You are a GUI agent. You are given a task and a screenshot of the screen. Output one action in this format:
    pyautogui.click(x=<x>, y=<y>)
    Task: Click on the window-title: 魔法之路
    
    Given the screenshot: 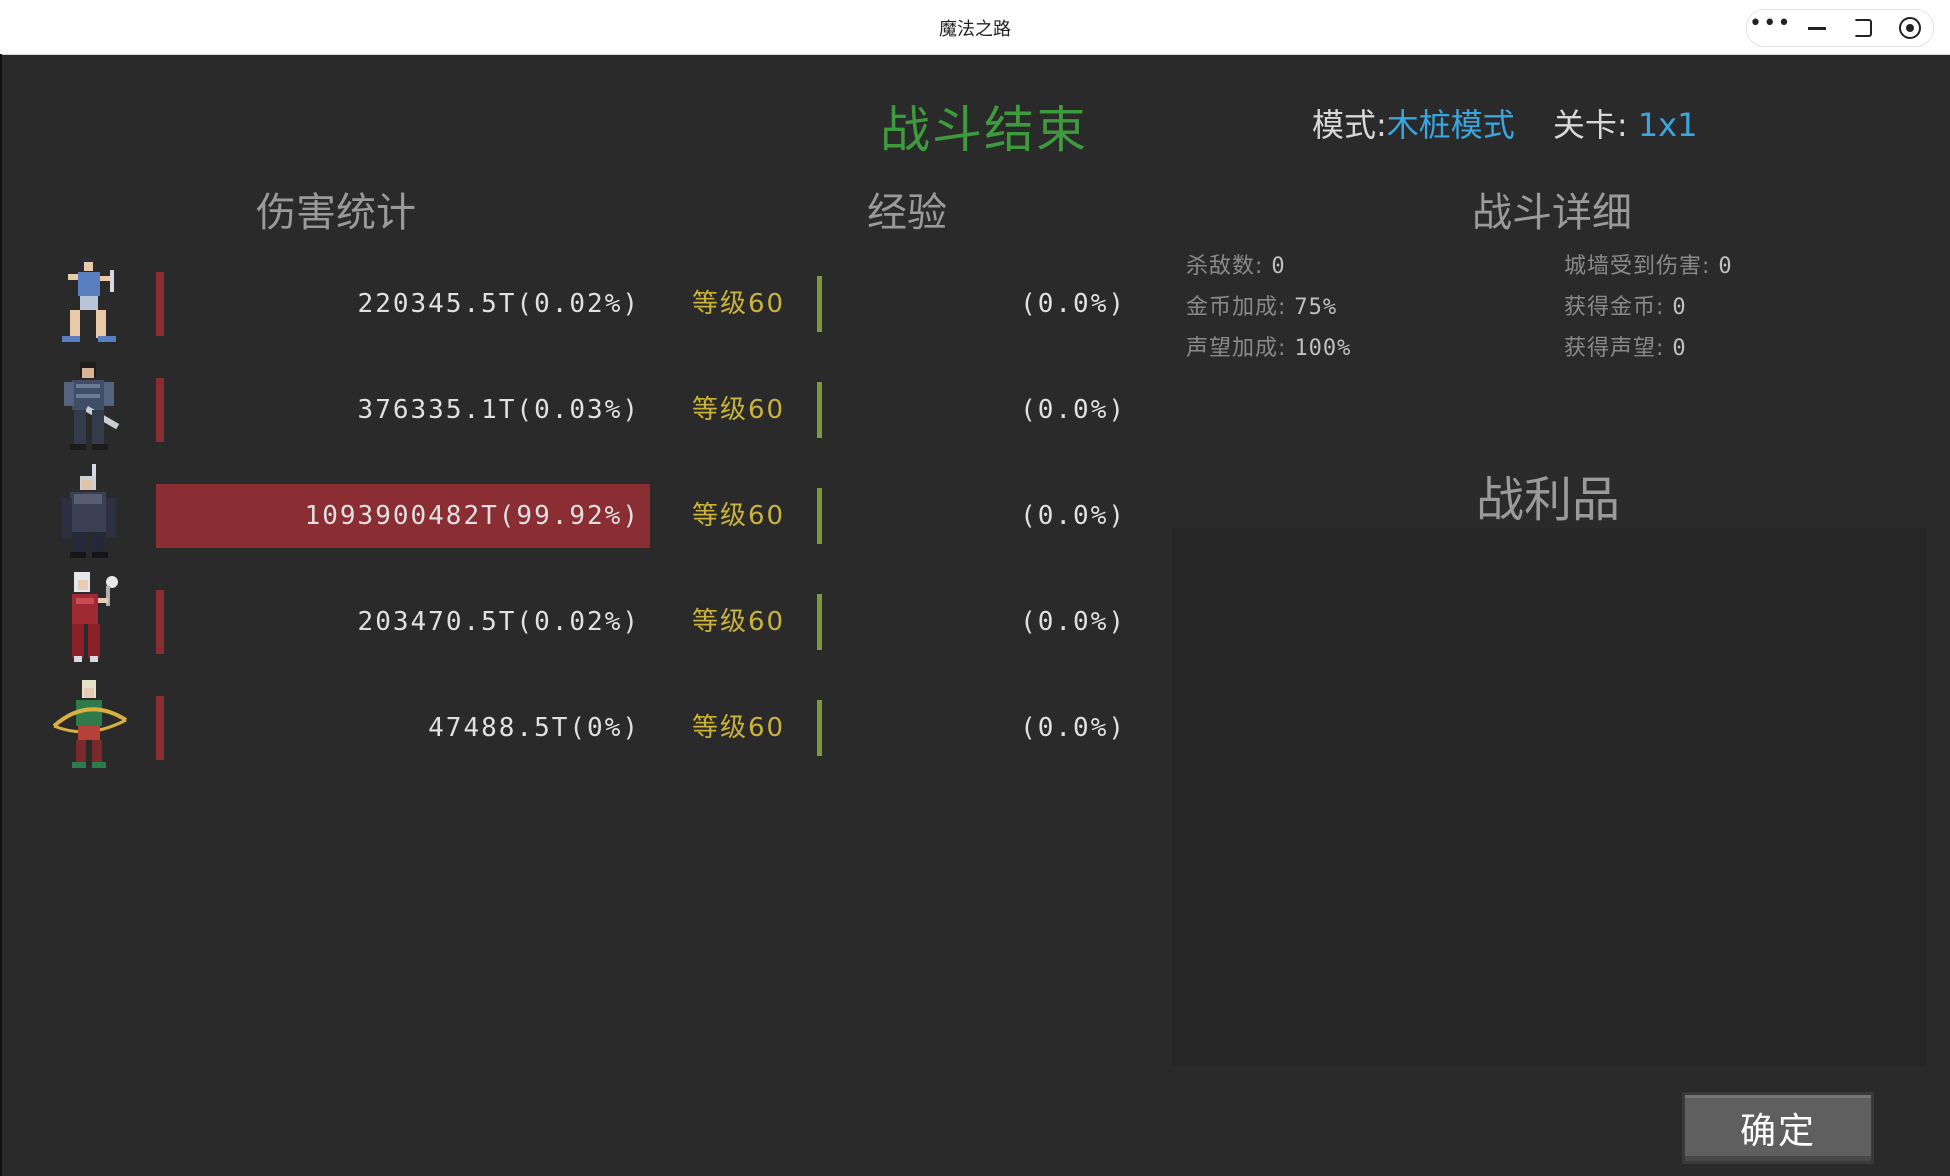 What is the action you would take?
    pyautogui.click(x=975, y=29)
    